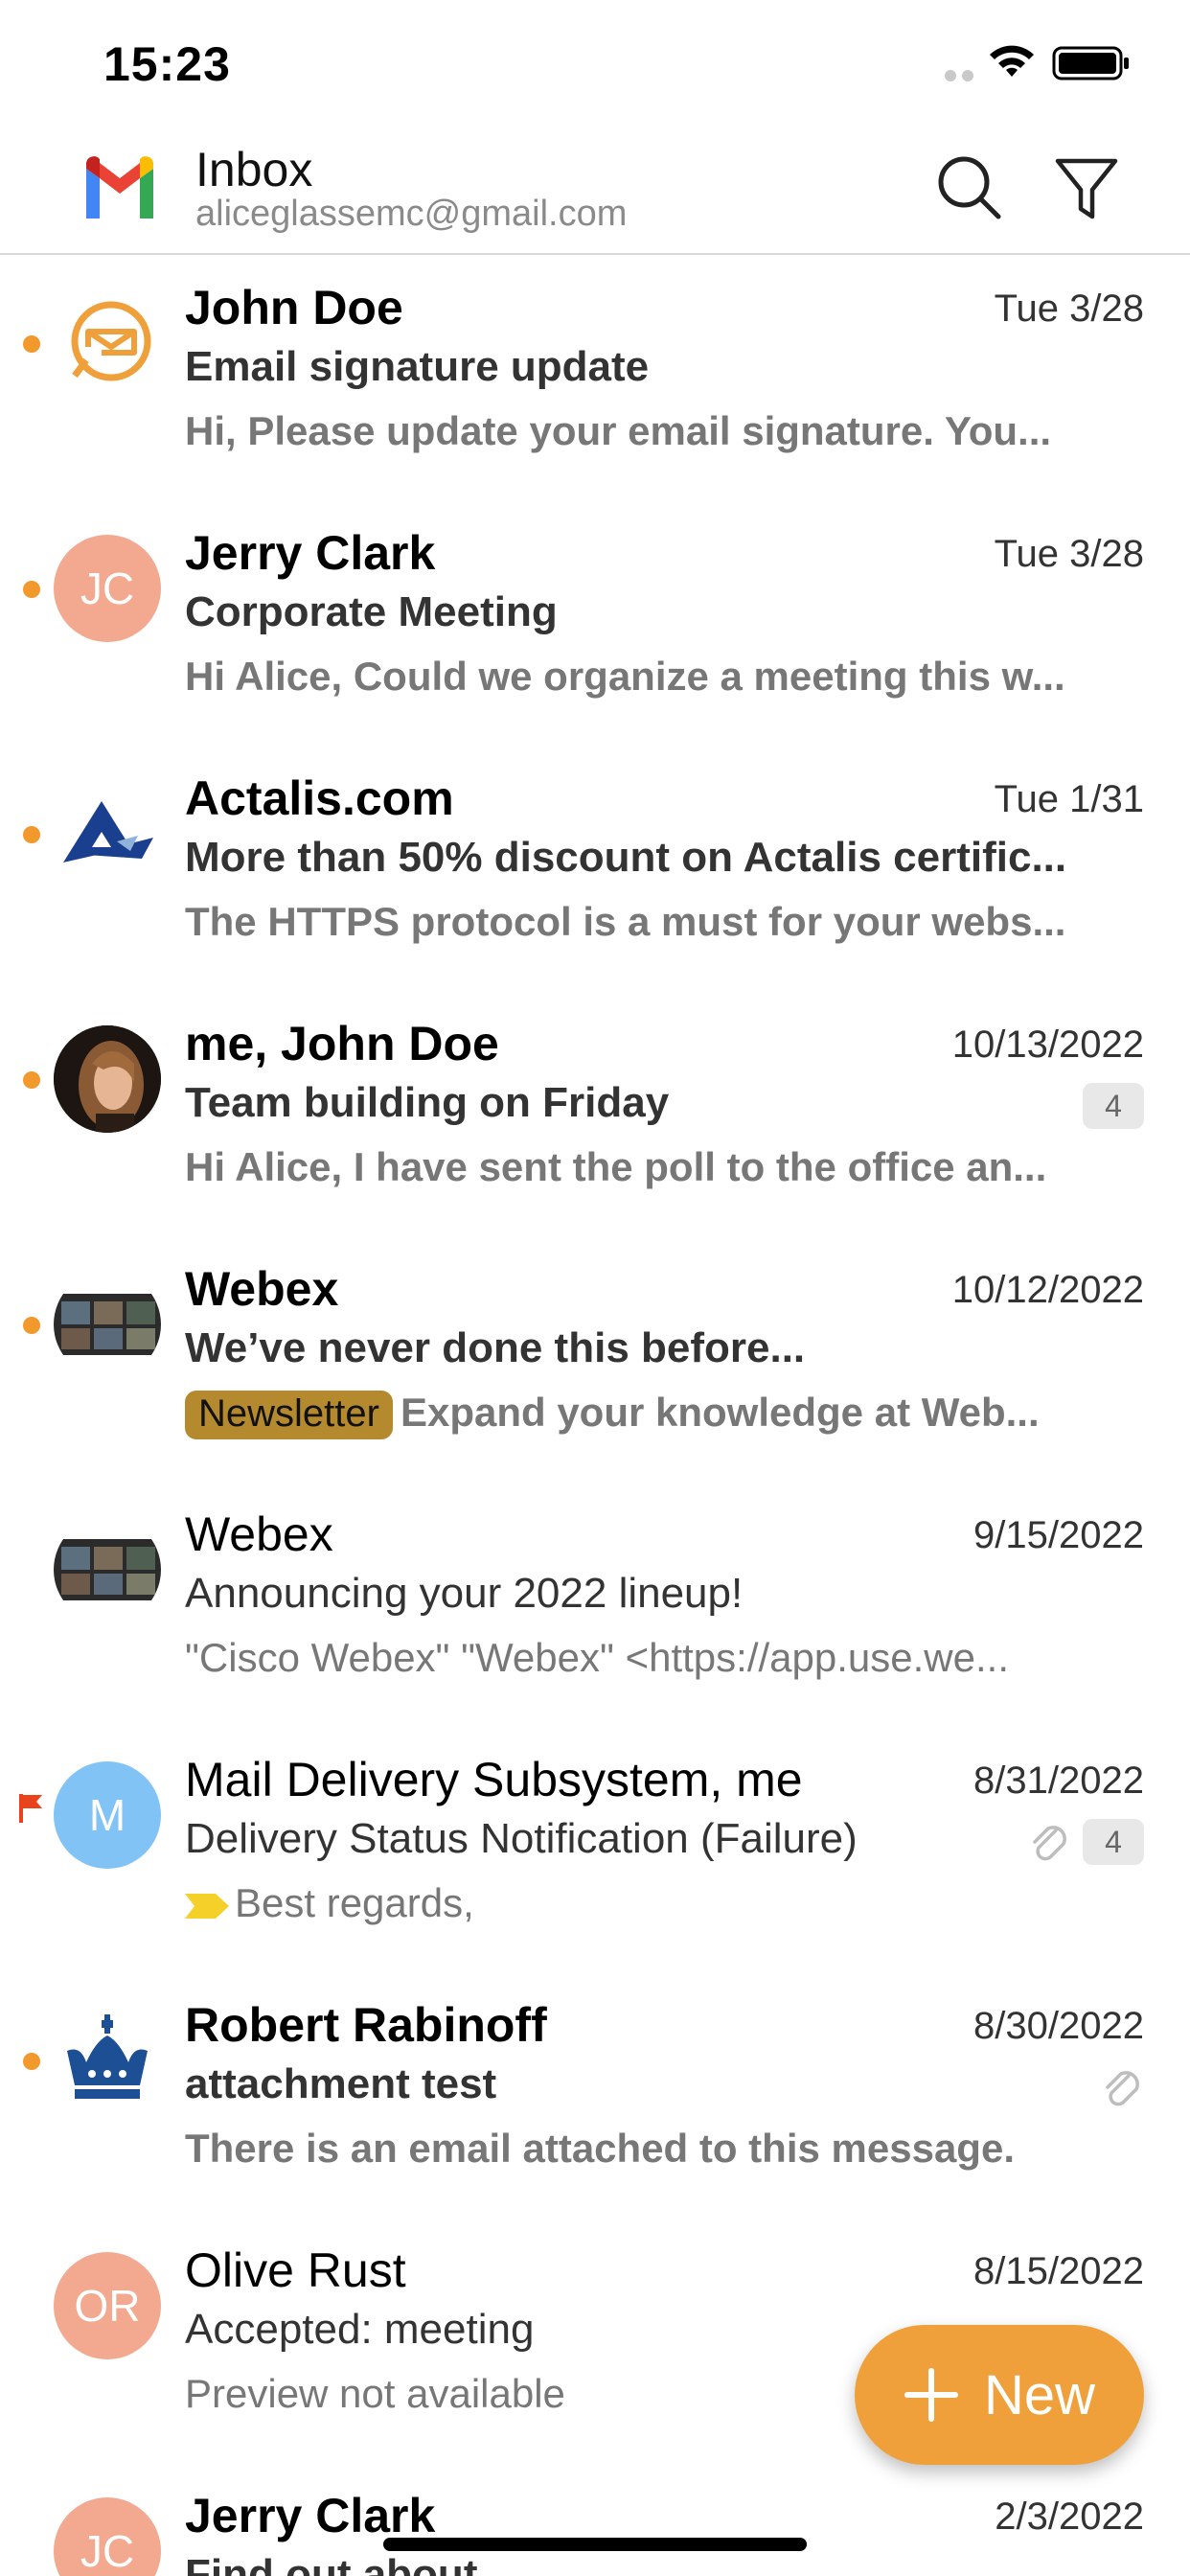 The image size is (1190, 2576). What do you see at coordinates (595, 2519) in the screenshot?
I see `email-row: JC Jerry Clark 2/3/2022 Find out about` at bounding box center [595, 2519].